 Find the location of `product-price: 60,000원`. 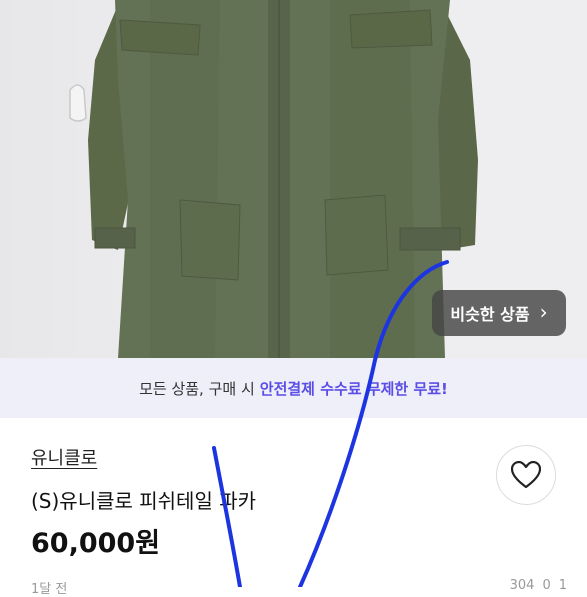

product-price: 60,000원 is located at coordinates (96, 543).